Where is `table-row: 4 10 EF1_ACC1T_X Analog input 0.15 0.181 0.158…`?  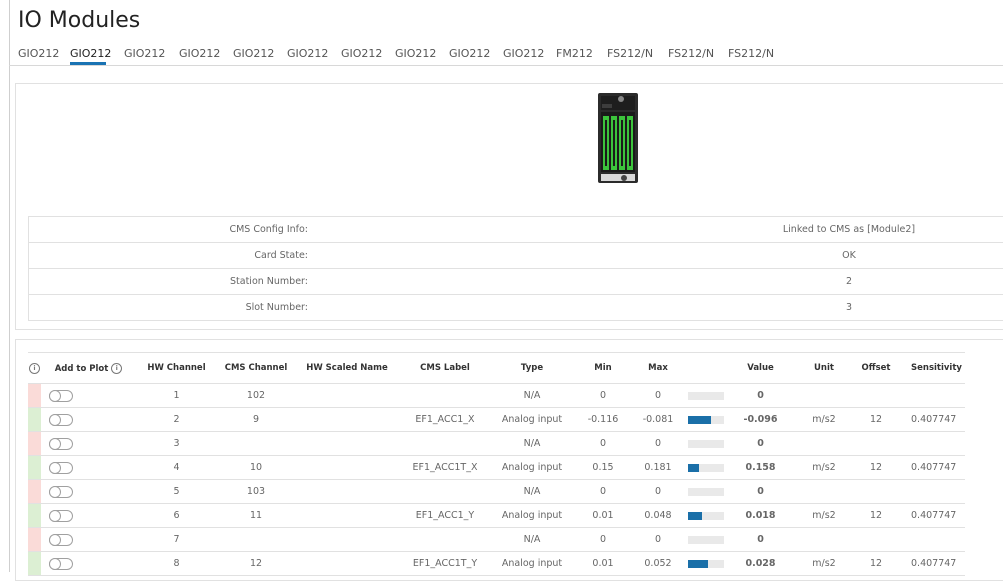
table-row: 4 10 EF1_ACC1T_X Analog input 0.15 0.181 0.158… is located at coordinates (496, 467).